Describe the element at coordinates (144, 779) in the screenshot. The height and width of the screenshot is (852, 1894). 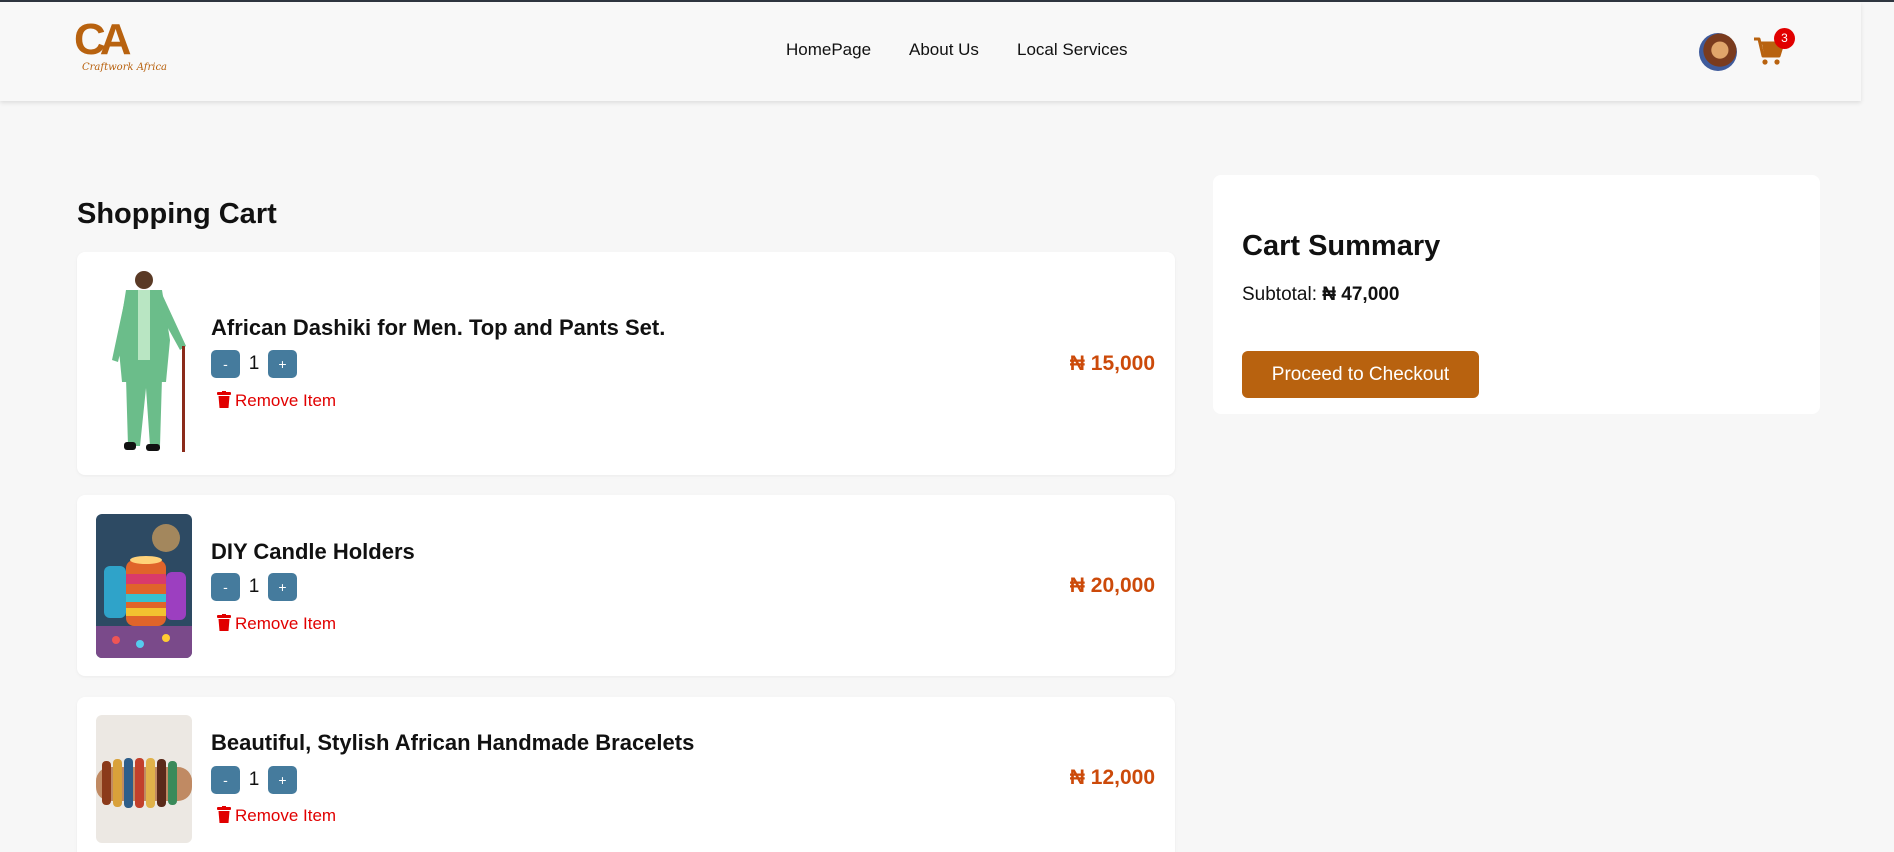
I see `product-image-bracelets` at that location.